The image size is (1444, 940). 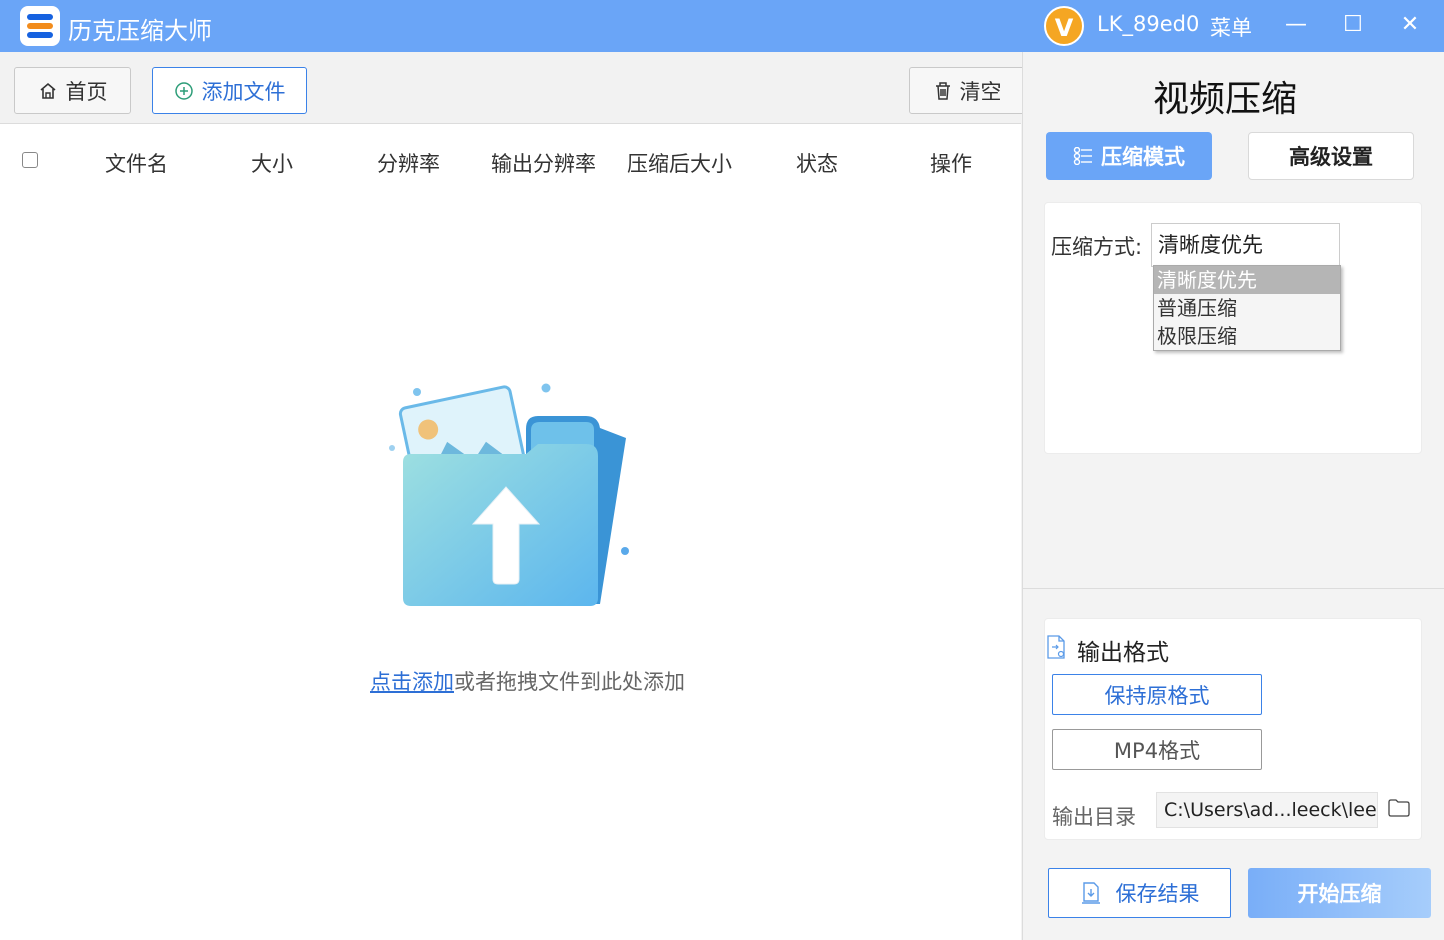 I want to click on compress-mode-card: 压缩方式: 清晰度优先 清晰度优先 普通压缩 极限压缩, so click(x=1233, y=328).